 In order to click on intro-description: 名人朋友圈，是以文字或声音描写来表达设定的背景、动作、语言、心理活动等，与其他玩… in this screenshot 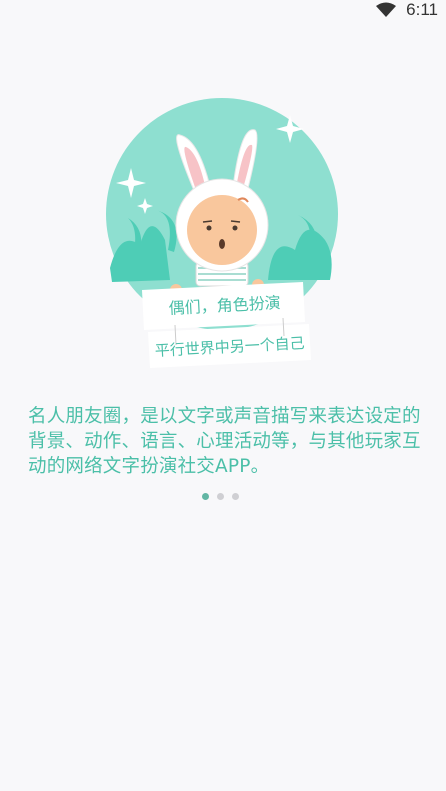, I will do `click(224, 441)`.